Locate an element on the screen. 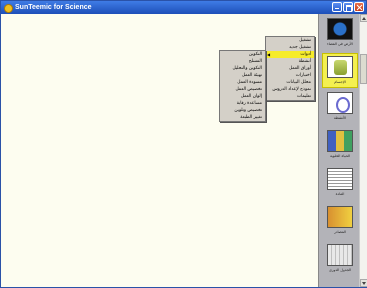  submenu-item-label: مسودة العمل is located at coordinates (249, 82).